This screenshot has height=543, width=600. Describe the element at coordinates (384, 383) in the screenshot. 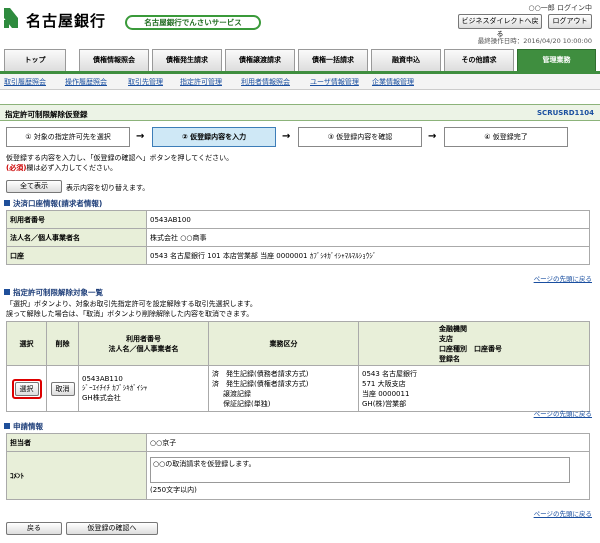

I see `row-branch: 571 大阪支店` at that location.